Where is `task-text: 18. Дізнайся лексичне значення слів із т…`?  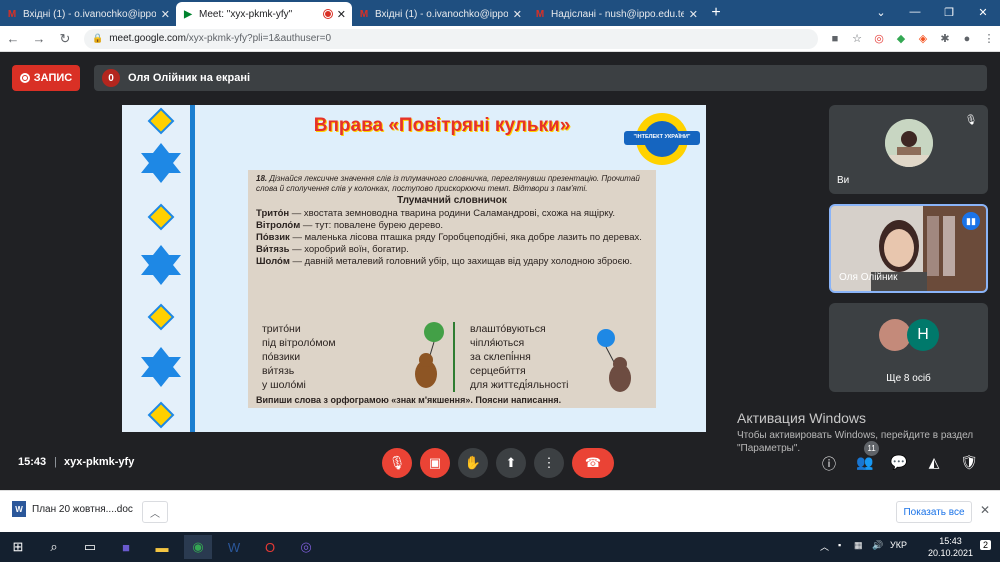 task-text: 18. Дізнайся лексичне значення слів із т… is located at coordinates (448, 183).